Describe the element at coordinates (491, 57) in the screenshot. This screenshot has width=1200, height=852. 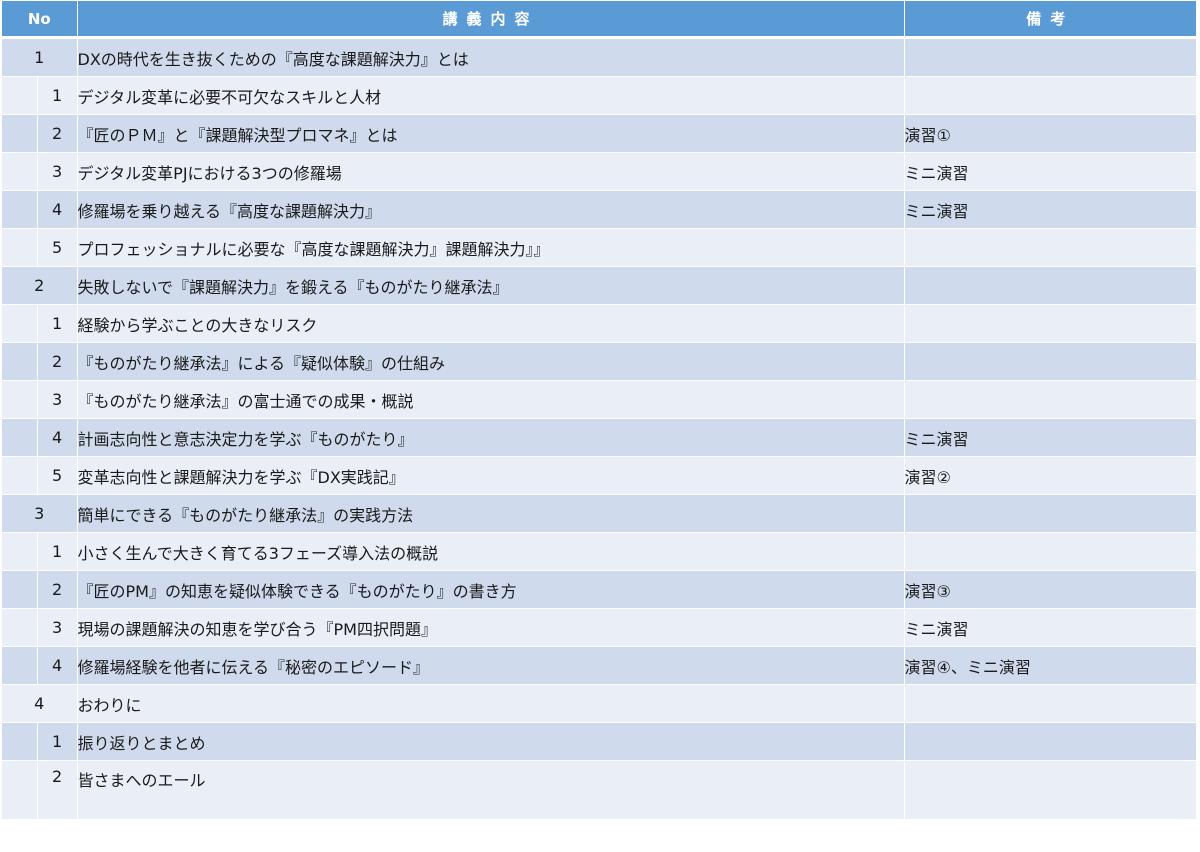
I see `lecture-title: DXの時代を生き抜くための『高度な課題解決力』とは` at that location.